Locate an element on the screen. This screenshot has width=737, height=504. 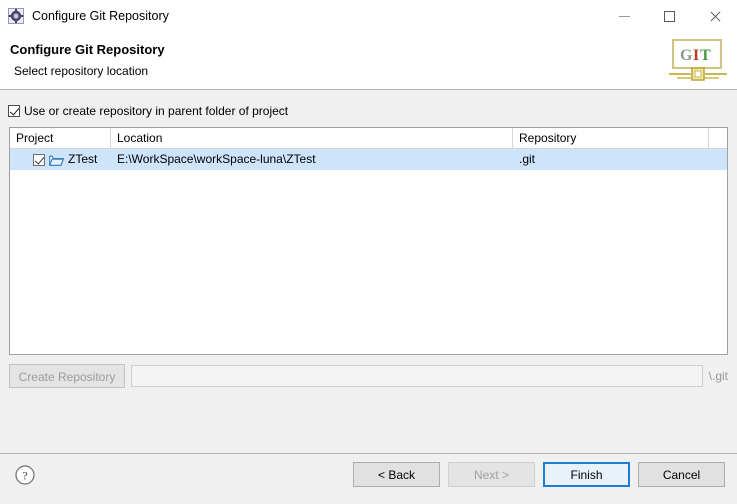
repository-path-input is located at coordinates (417, 376).